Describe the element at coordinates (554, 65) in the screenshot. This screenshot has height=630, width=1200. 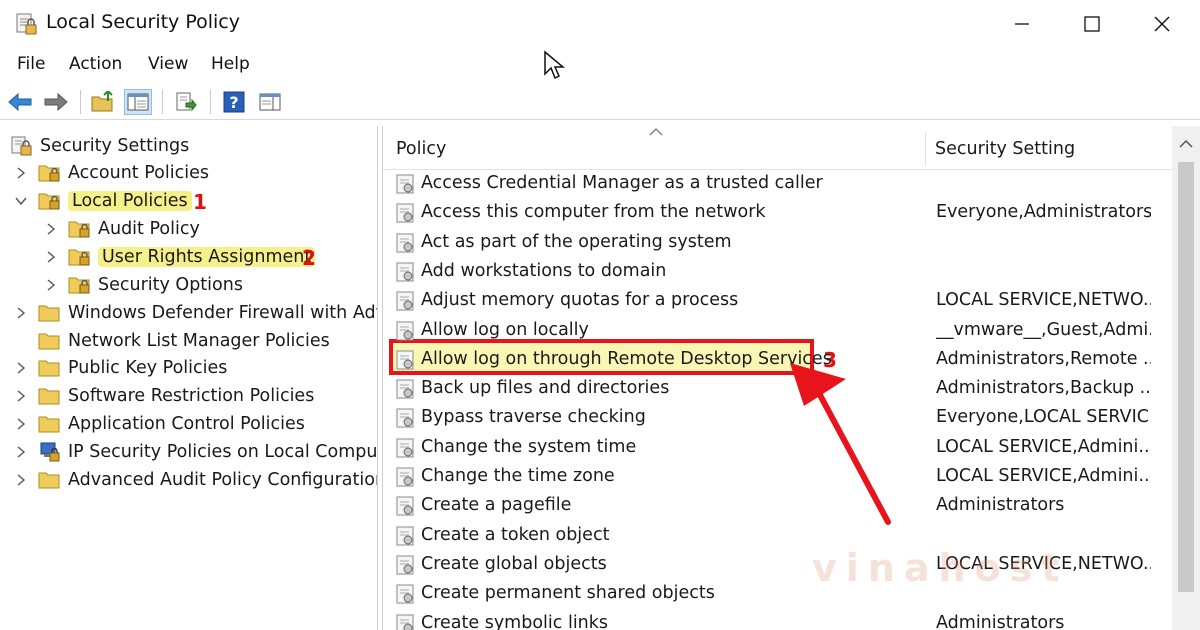
I see `mouse-cursor-icon` at that location.